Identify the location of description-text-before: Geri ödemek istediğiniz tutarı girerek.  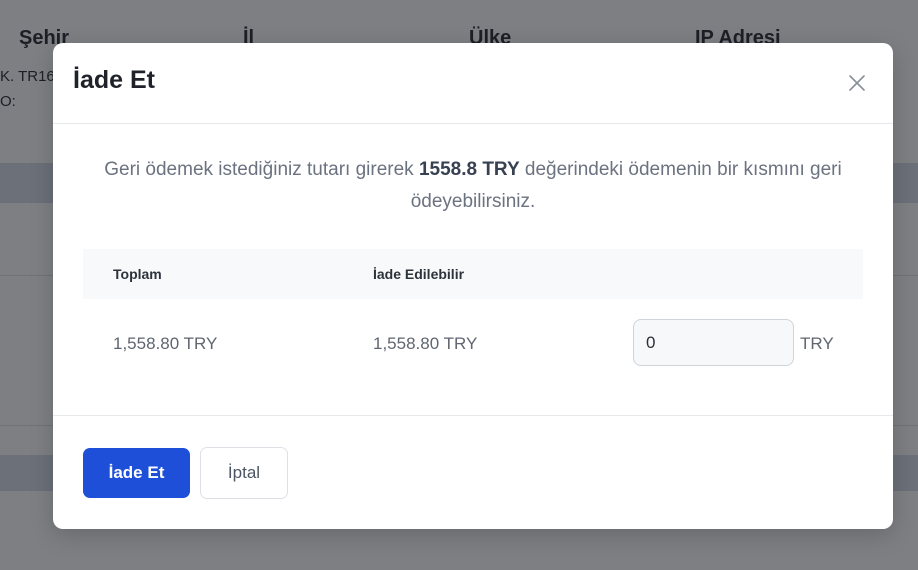
(261, 169).